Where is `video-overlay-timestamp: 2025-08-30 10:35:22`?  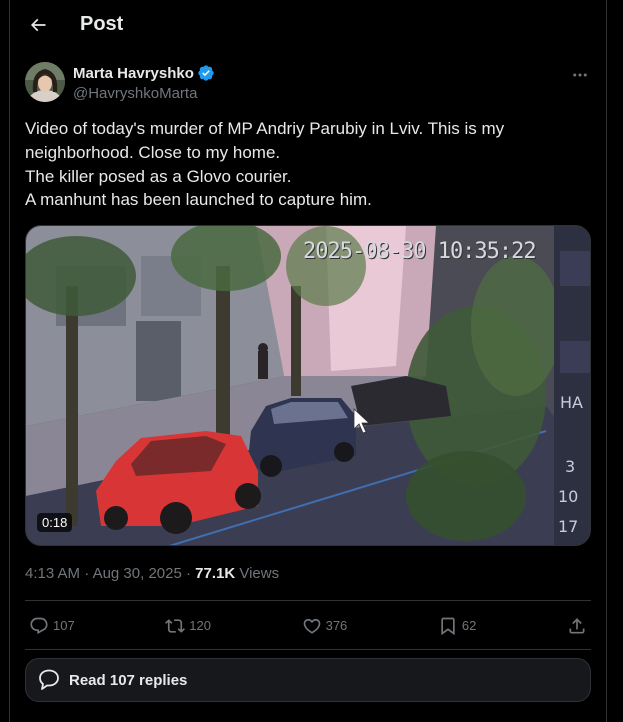
video-overlay-timestamp: 2025-08-30 10:35:22 is located at coordinates (420, 251).